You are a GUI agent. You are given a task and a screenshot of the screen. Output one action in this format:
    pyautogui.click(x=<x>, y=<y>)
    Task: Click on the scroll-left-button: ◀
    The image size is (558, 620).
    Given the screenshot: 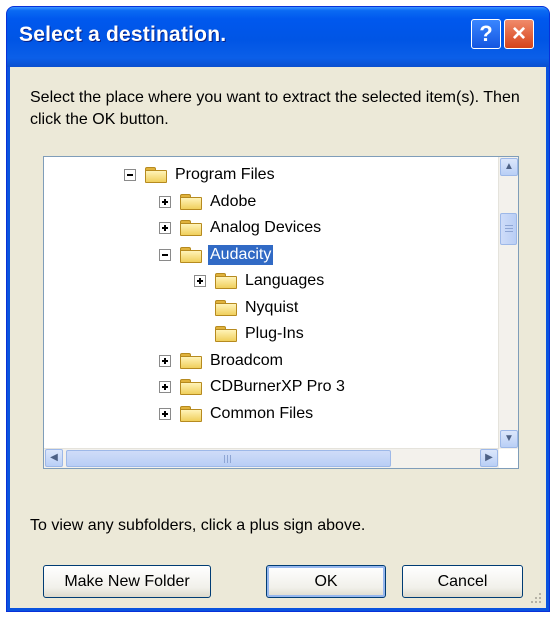 What is the action you would take?
    pyautogui.click(x=54, y=458)
    